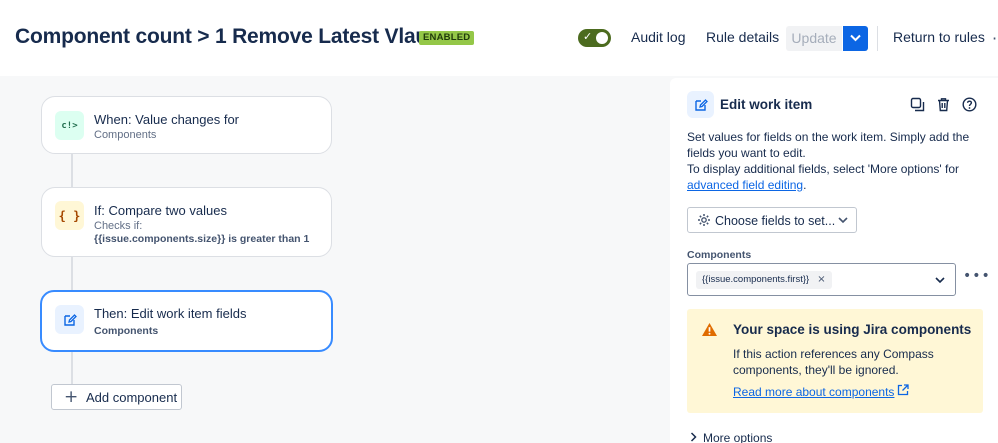  Describe the element at coordinates (852, 329) in the screenshot. I see `warning-title: Your space is using Jira components` at that location.